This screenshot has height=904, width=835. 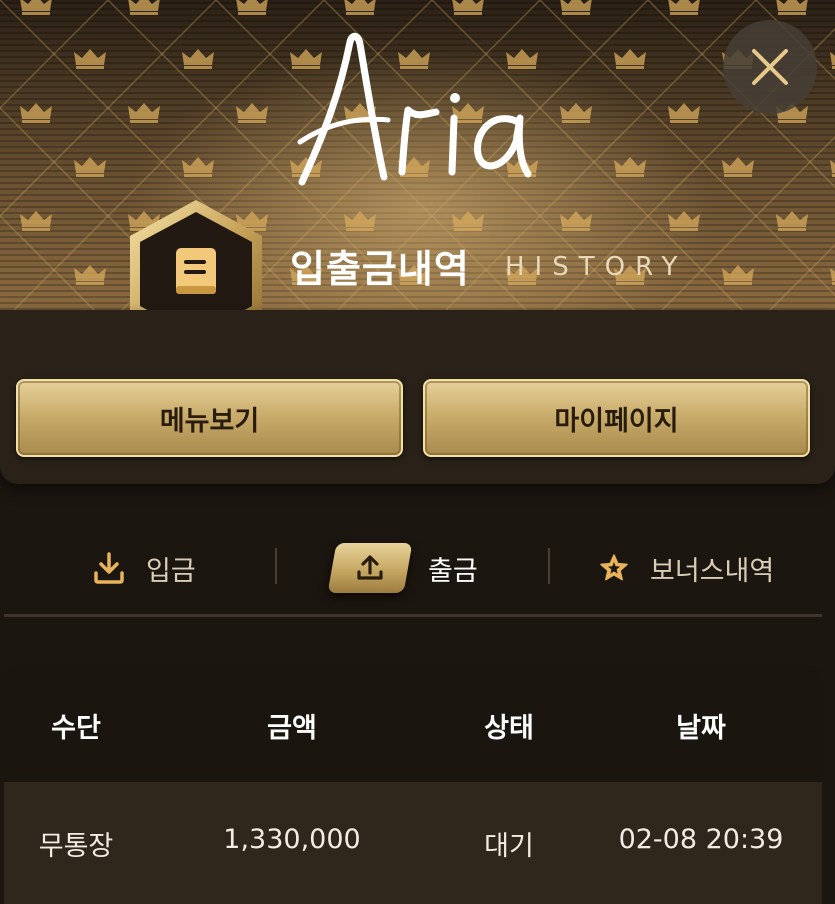 I want to click on aria-logo, so click(x=414, y=109).